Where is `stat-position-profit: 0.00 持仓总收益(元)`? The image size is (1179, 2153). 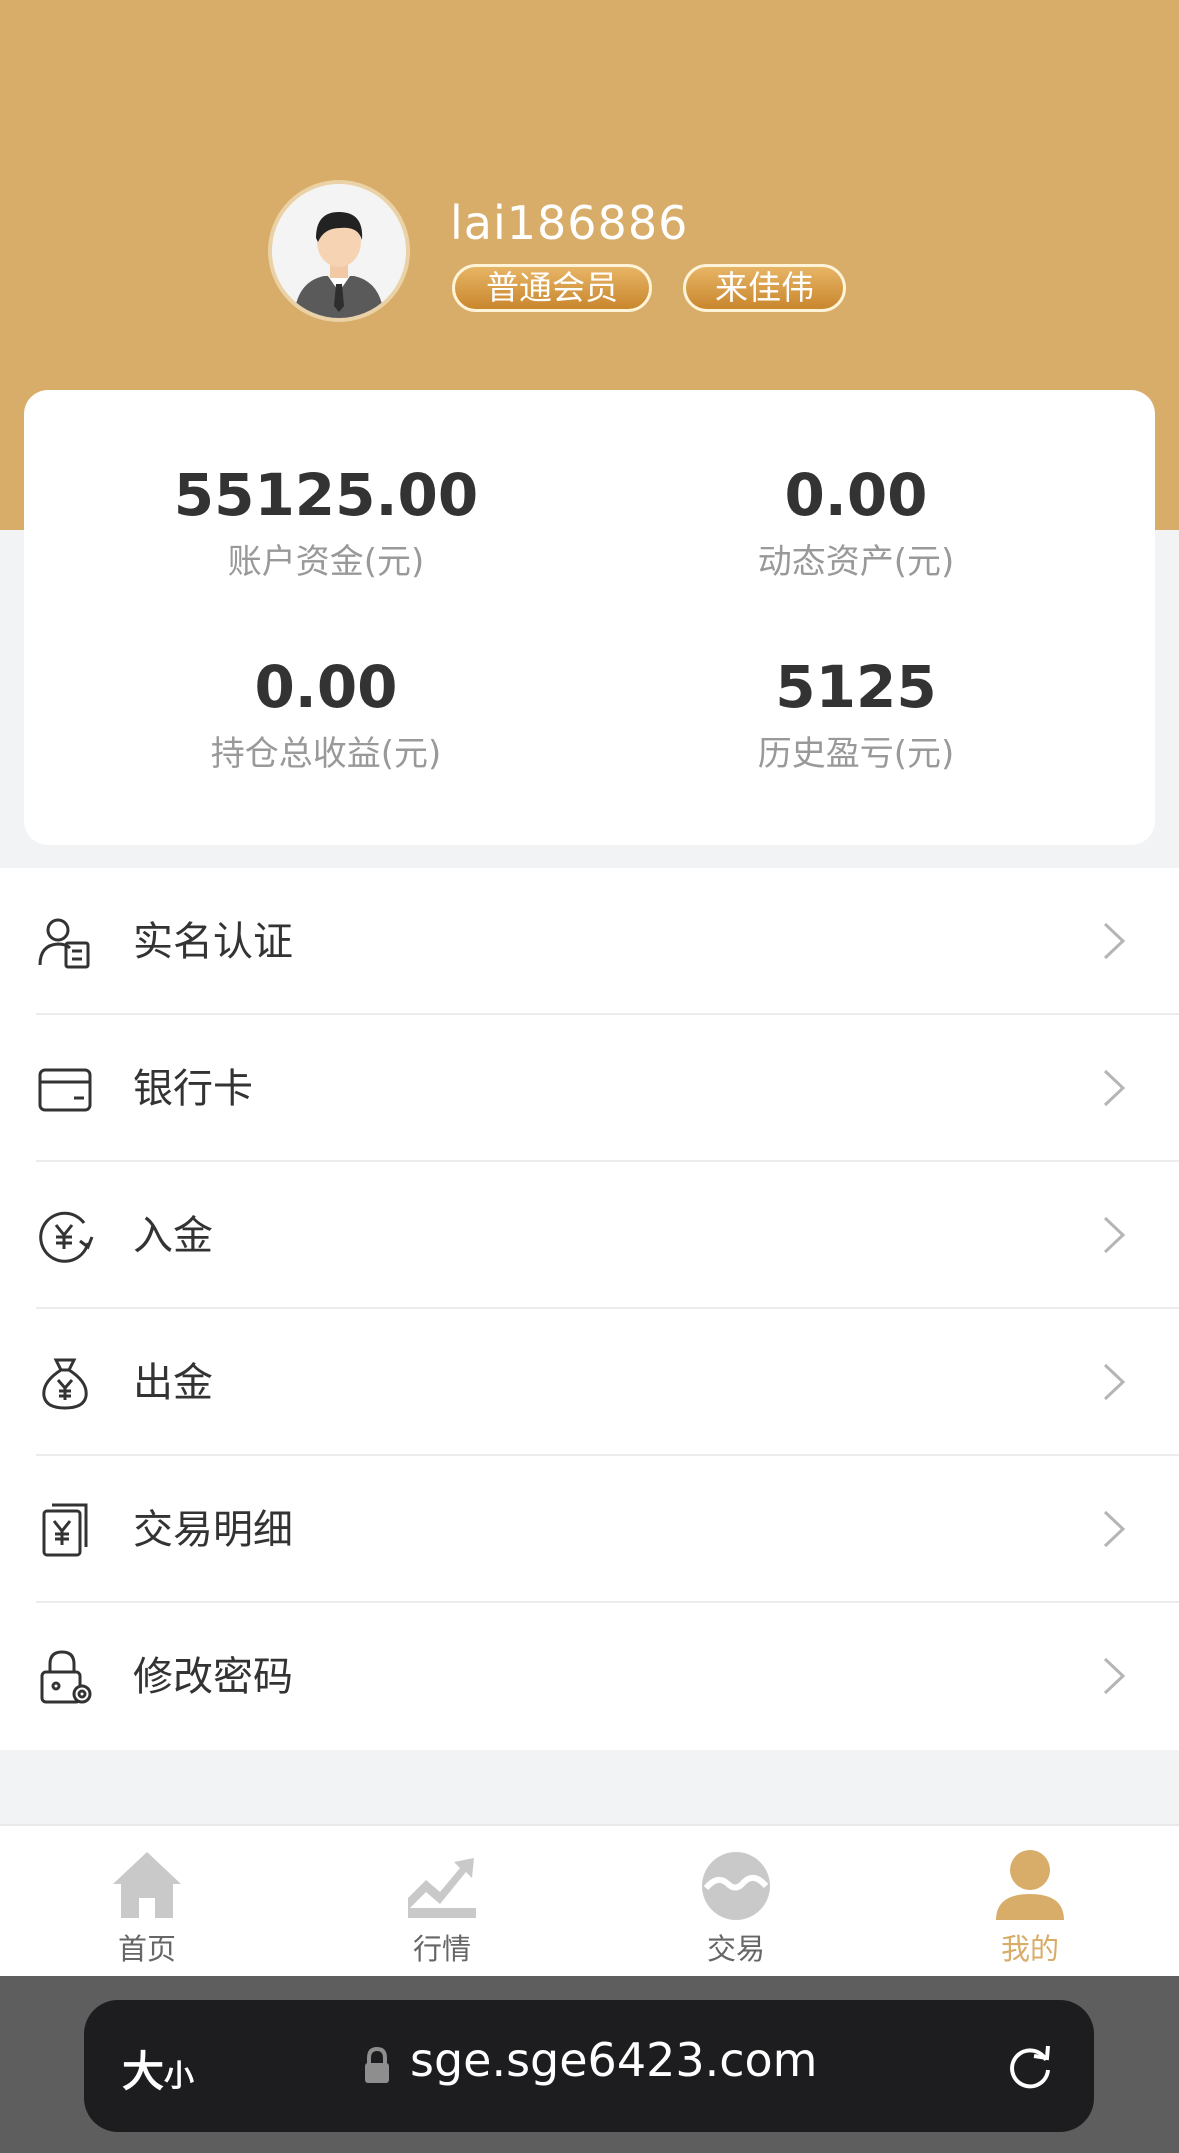
stat-position-profit: 0.00 持仓总收益(元) is located at coordinates (326, 714).